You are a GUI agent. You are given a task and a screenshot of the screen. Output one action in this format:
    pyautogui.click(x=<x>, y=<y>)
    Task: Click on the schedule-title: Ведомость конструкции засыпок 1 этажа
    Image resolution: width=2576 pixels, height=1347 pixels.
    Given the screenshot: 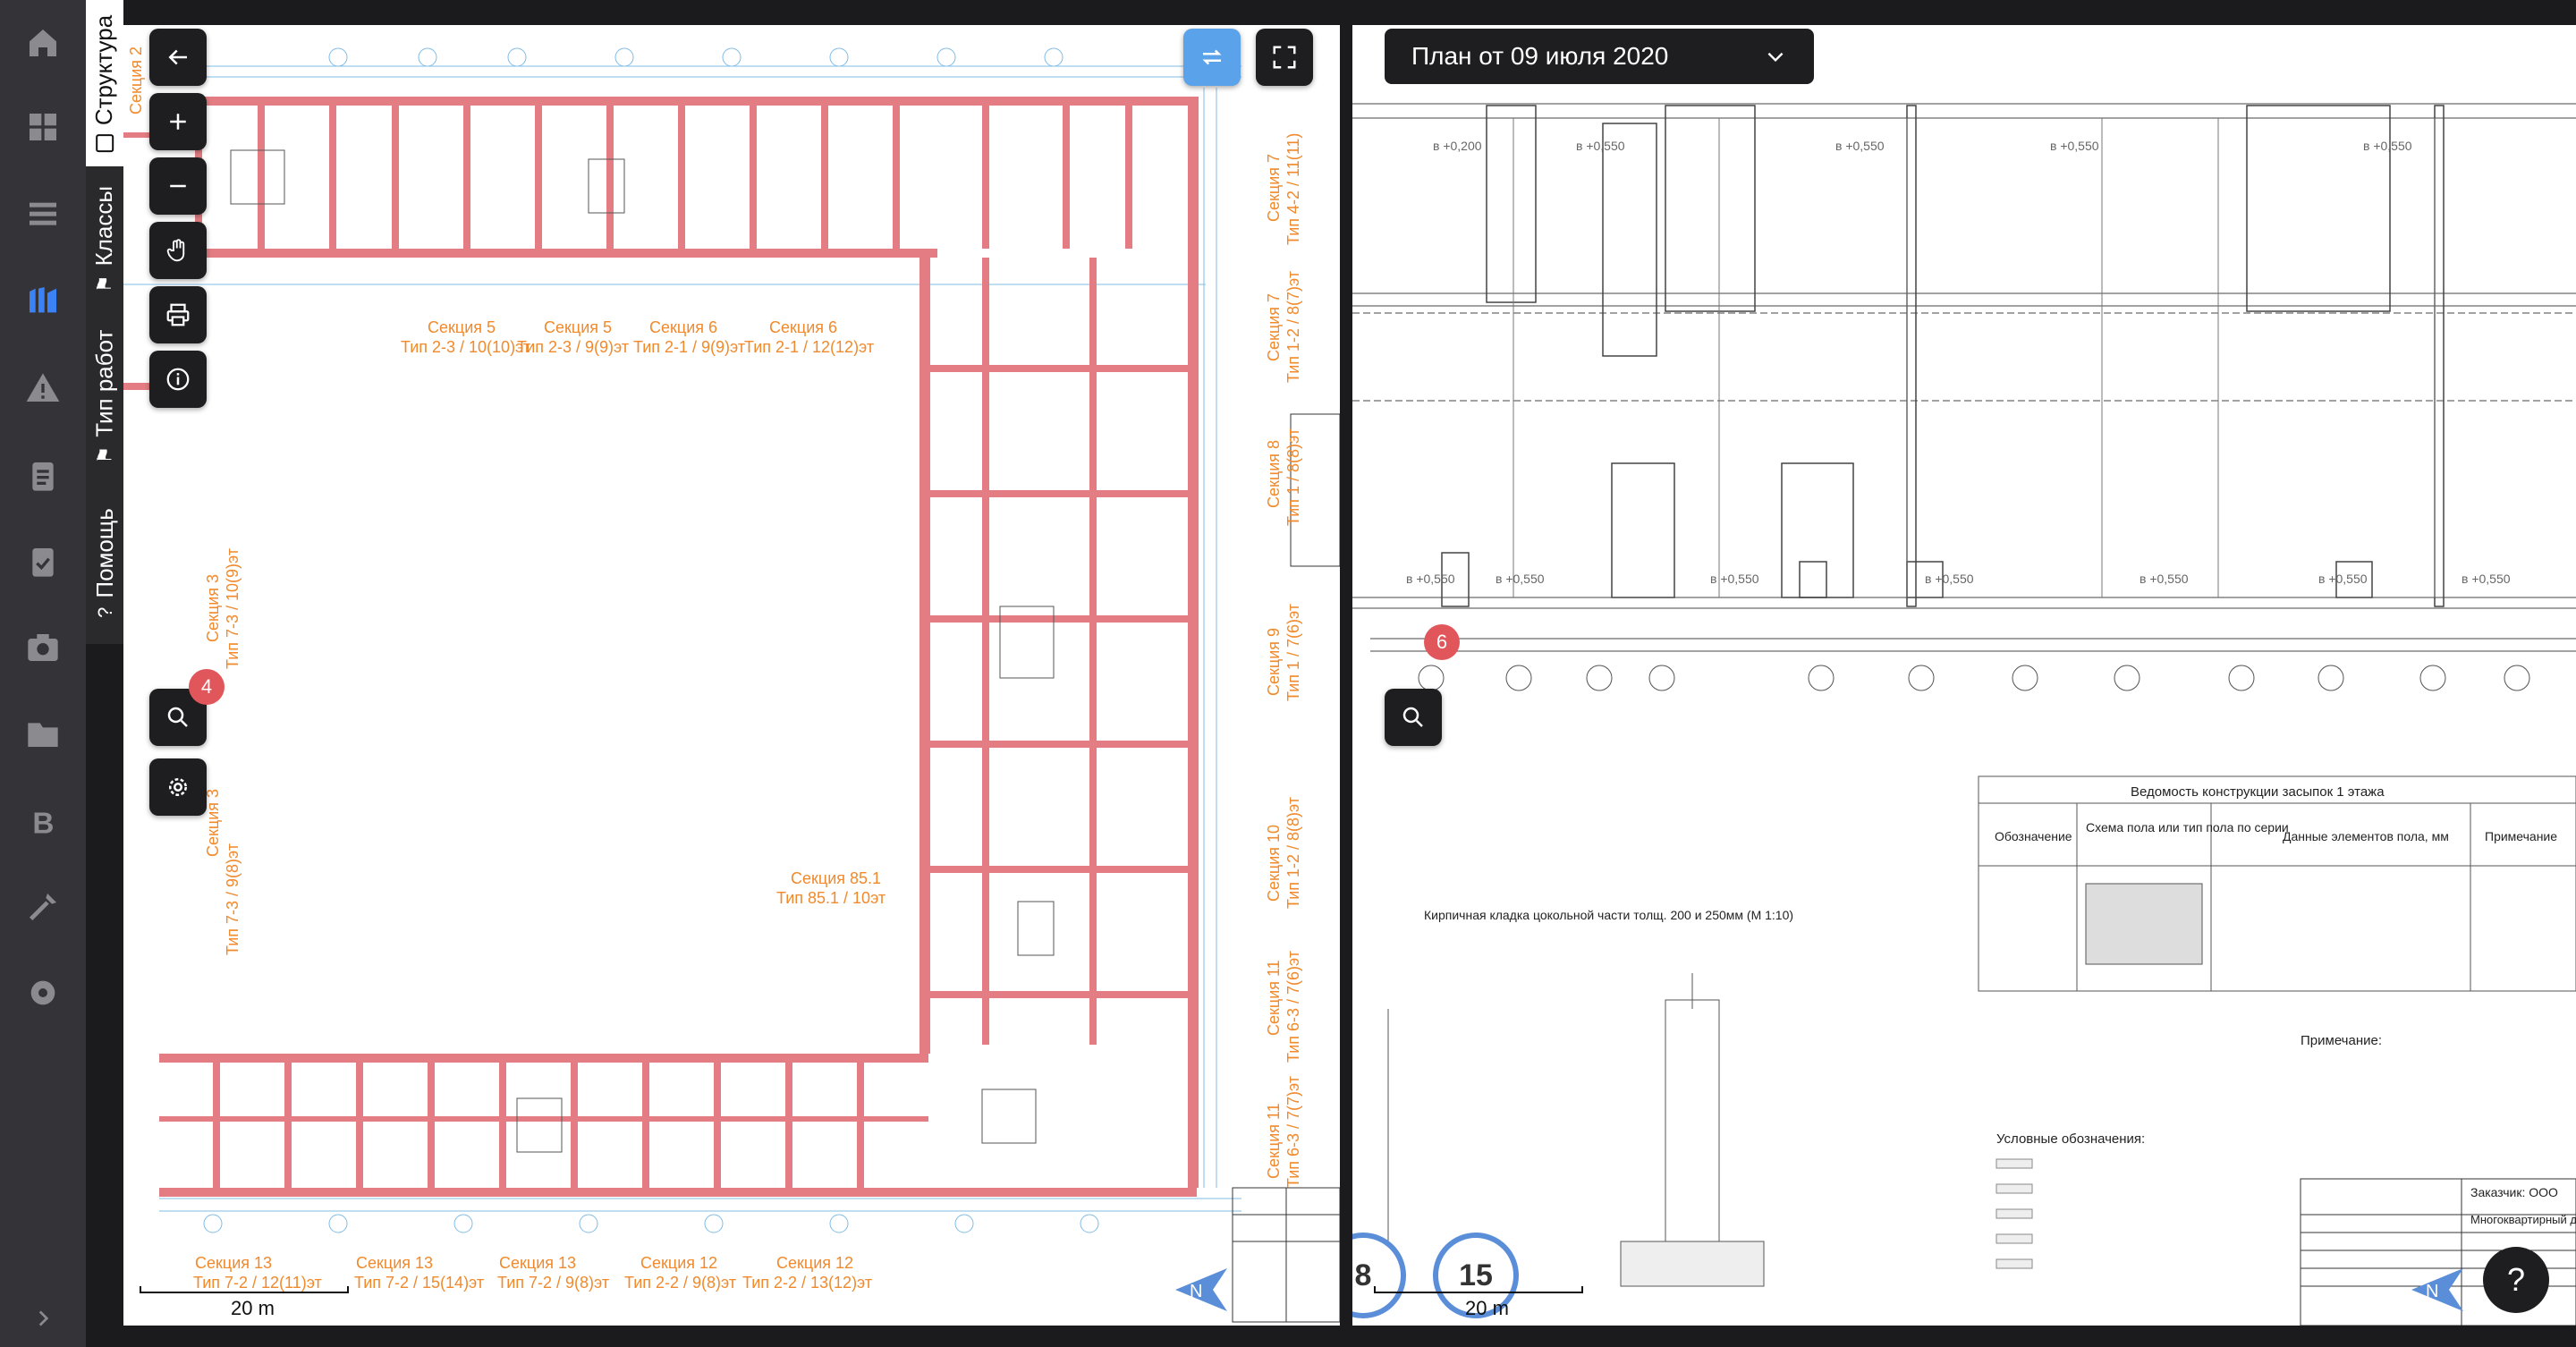 What is the action you would take?
    pyautogui.click(x=2258, y=792)
    